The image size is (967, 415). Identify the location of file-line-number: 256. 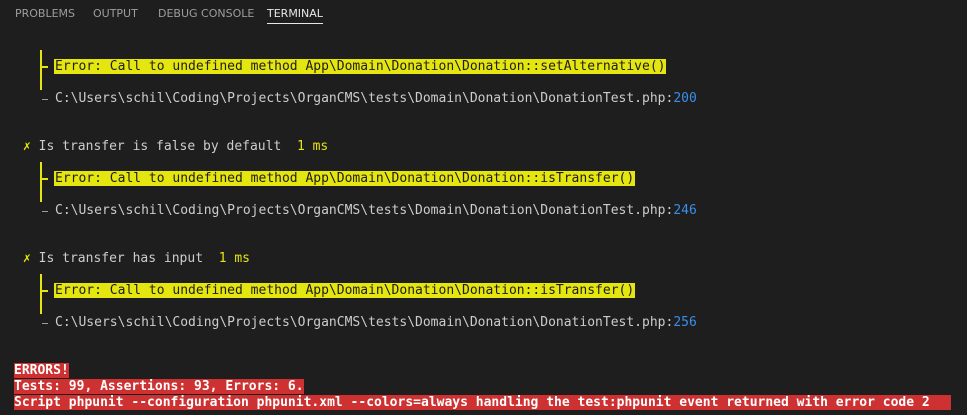
(685, 322).